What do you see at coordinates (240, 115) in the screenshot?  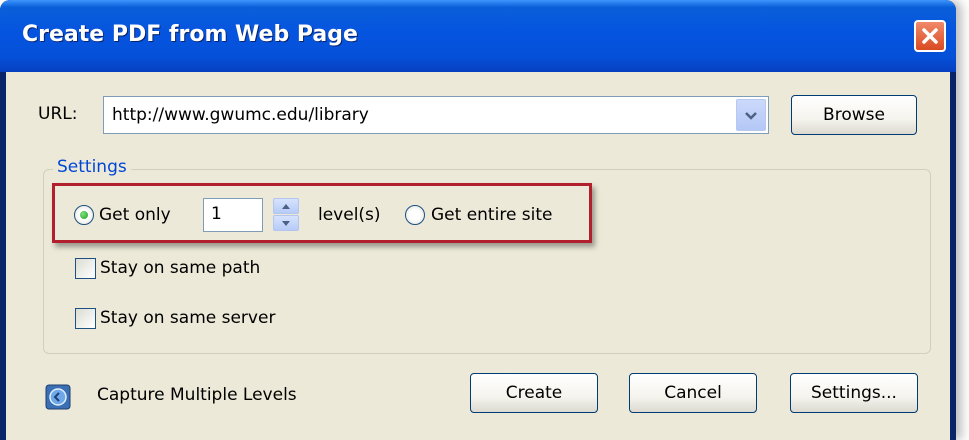 I see `url-input-value: http://www.gwumc.edu/library` at bounding box center [240, 115].